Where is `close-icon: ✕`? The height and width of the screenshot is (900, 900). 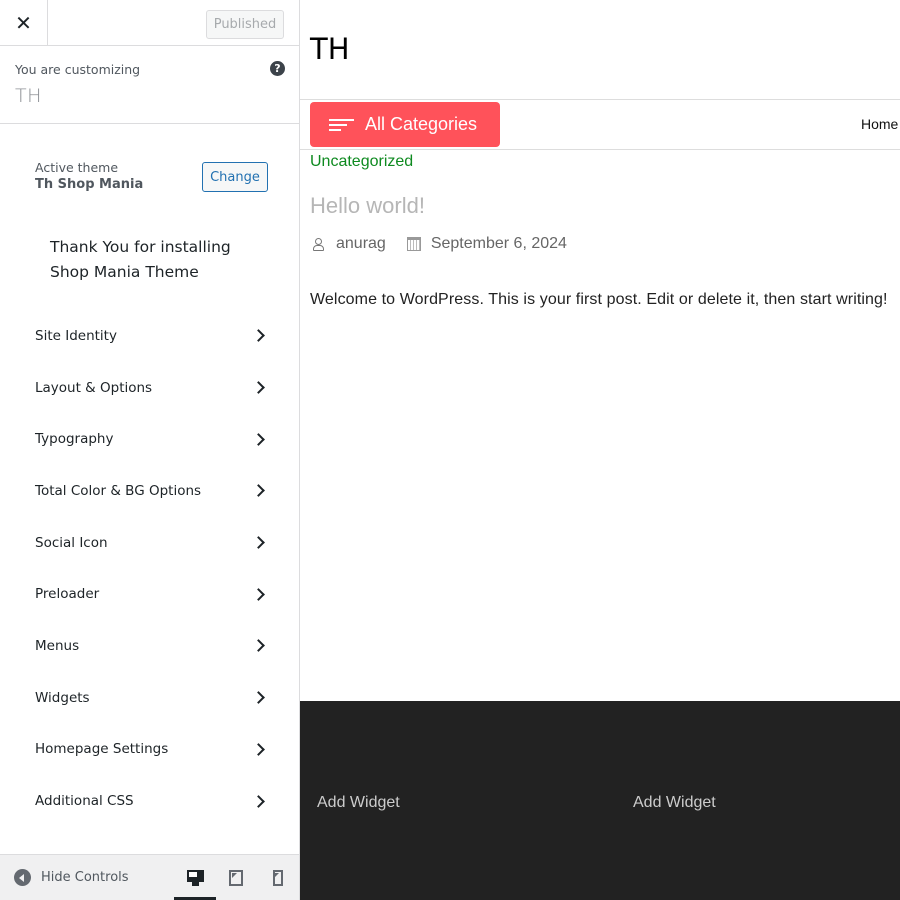 close-icon: ✕ is located at coordinates (23, 22).